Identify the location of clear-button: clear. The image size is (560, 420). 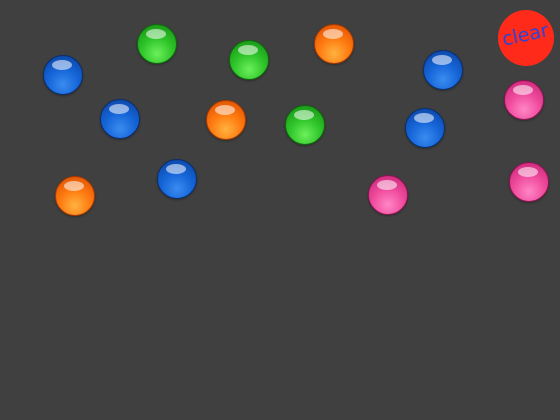
(526, 38).